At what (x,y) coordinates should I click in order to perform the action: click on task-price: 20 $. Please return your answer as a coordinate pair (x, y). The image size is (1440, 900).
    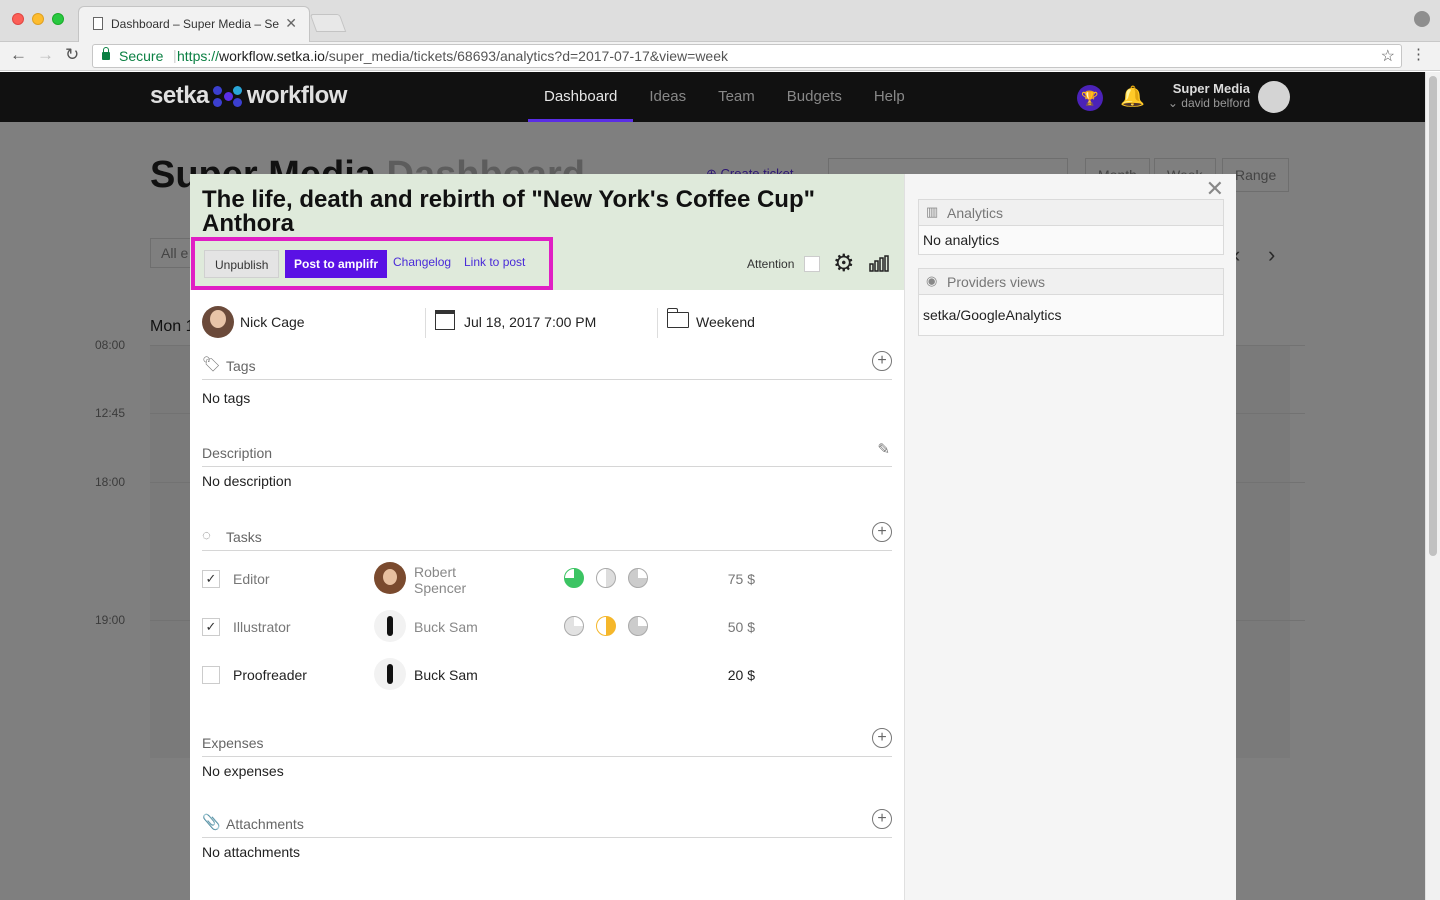
    Looking at the image, I should click on (741, 675).